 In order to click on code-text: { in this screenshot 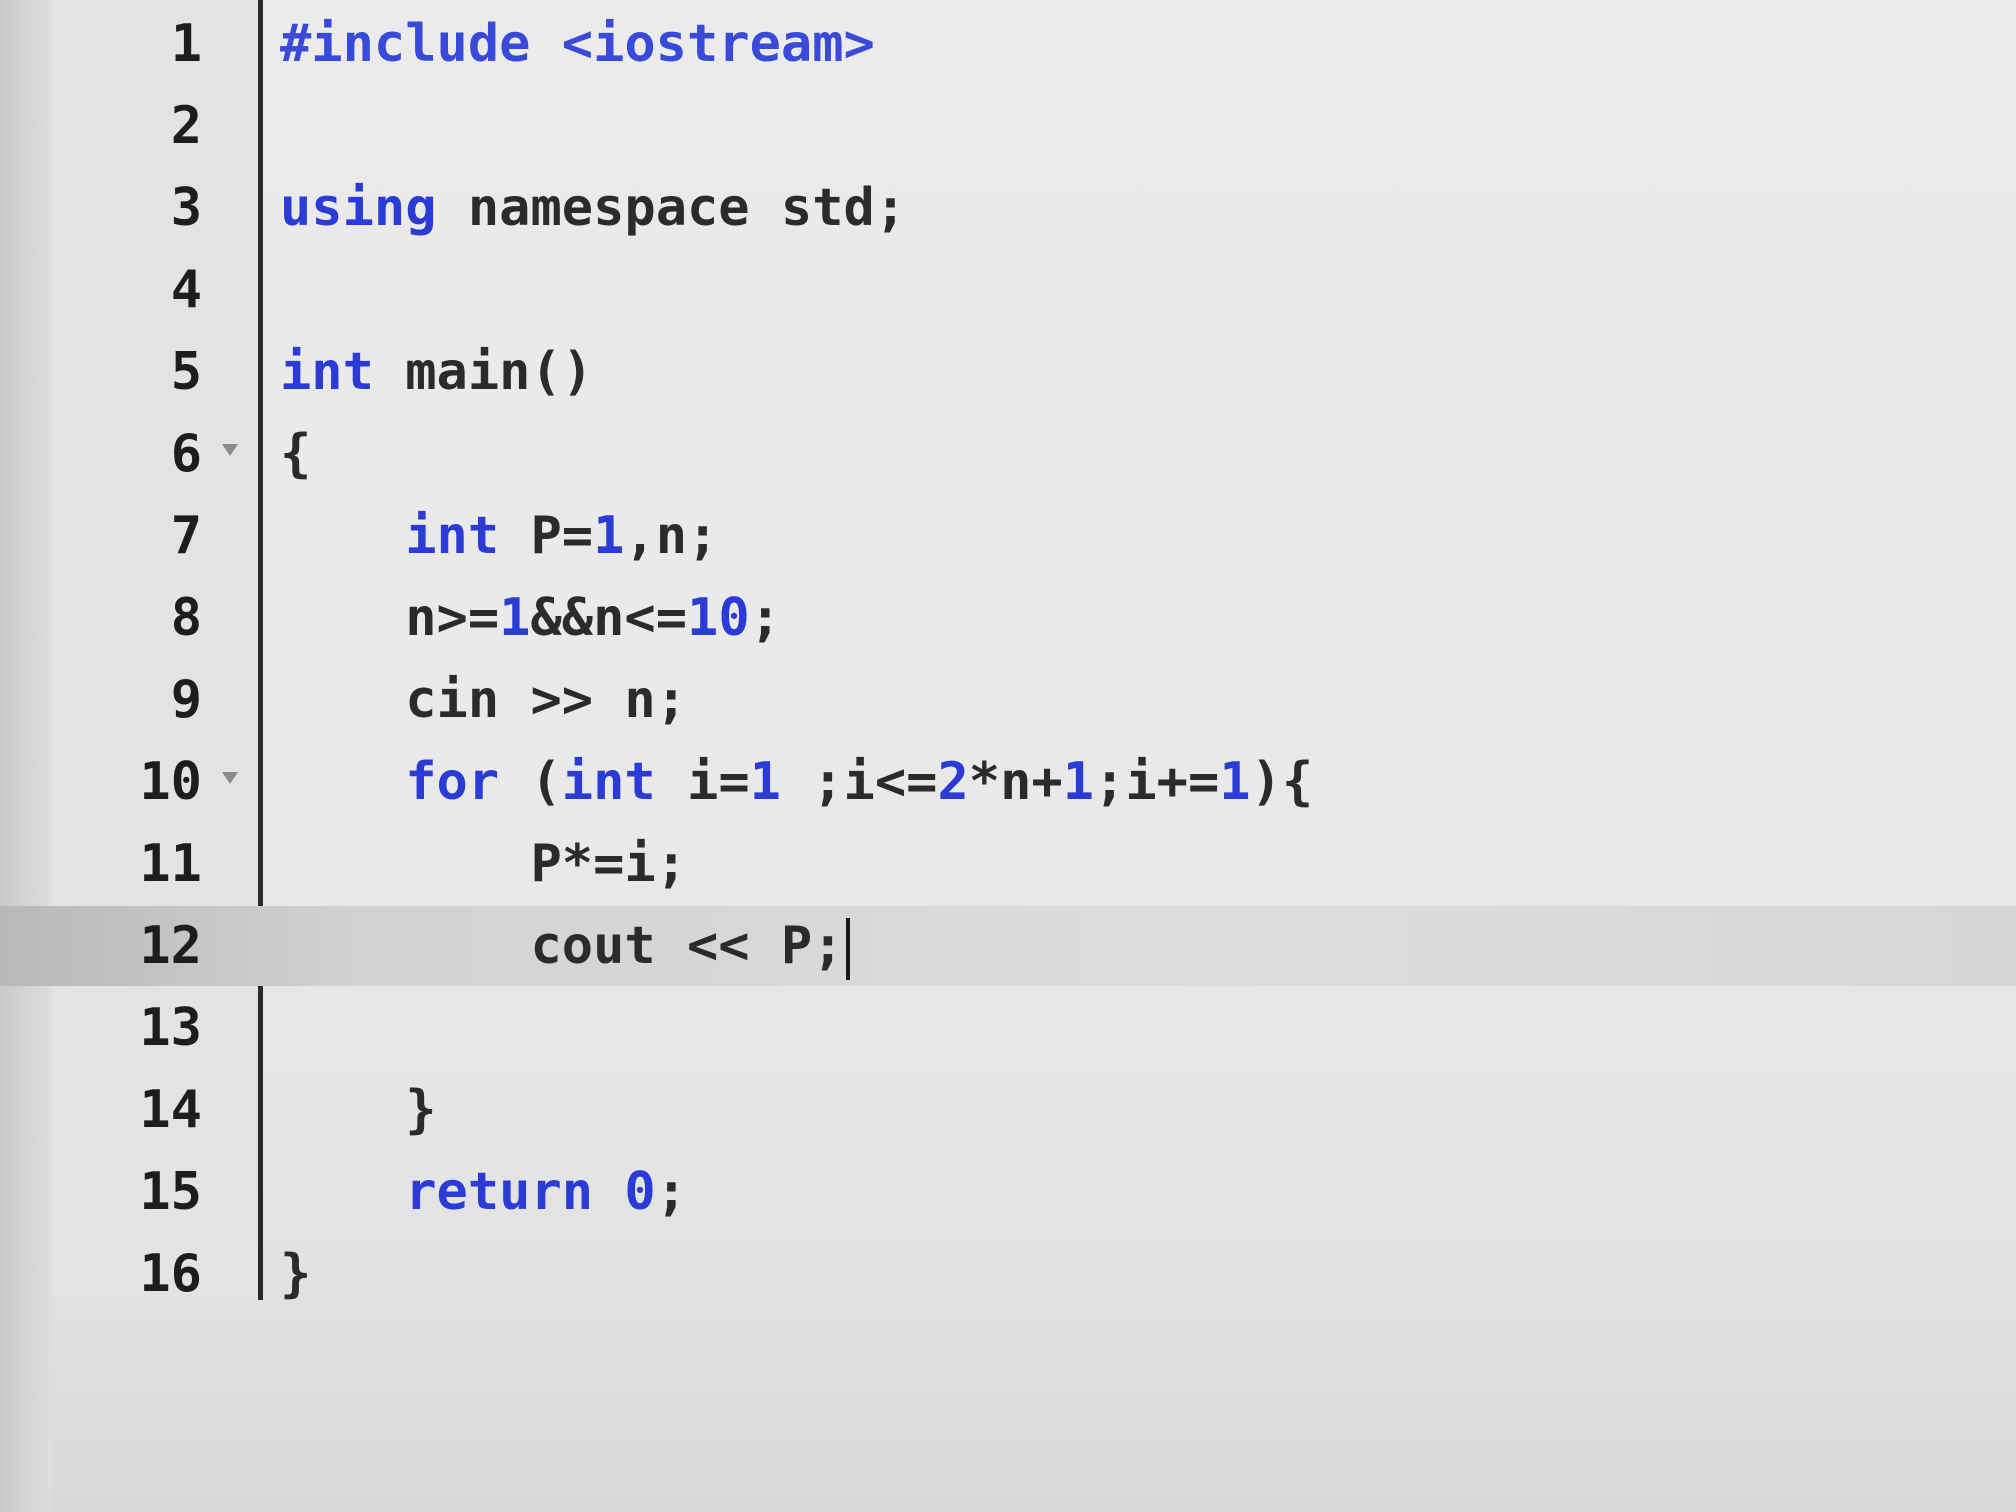, I will do `click(295, 454)`.